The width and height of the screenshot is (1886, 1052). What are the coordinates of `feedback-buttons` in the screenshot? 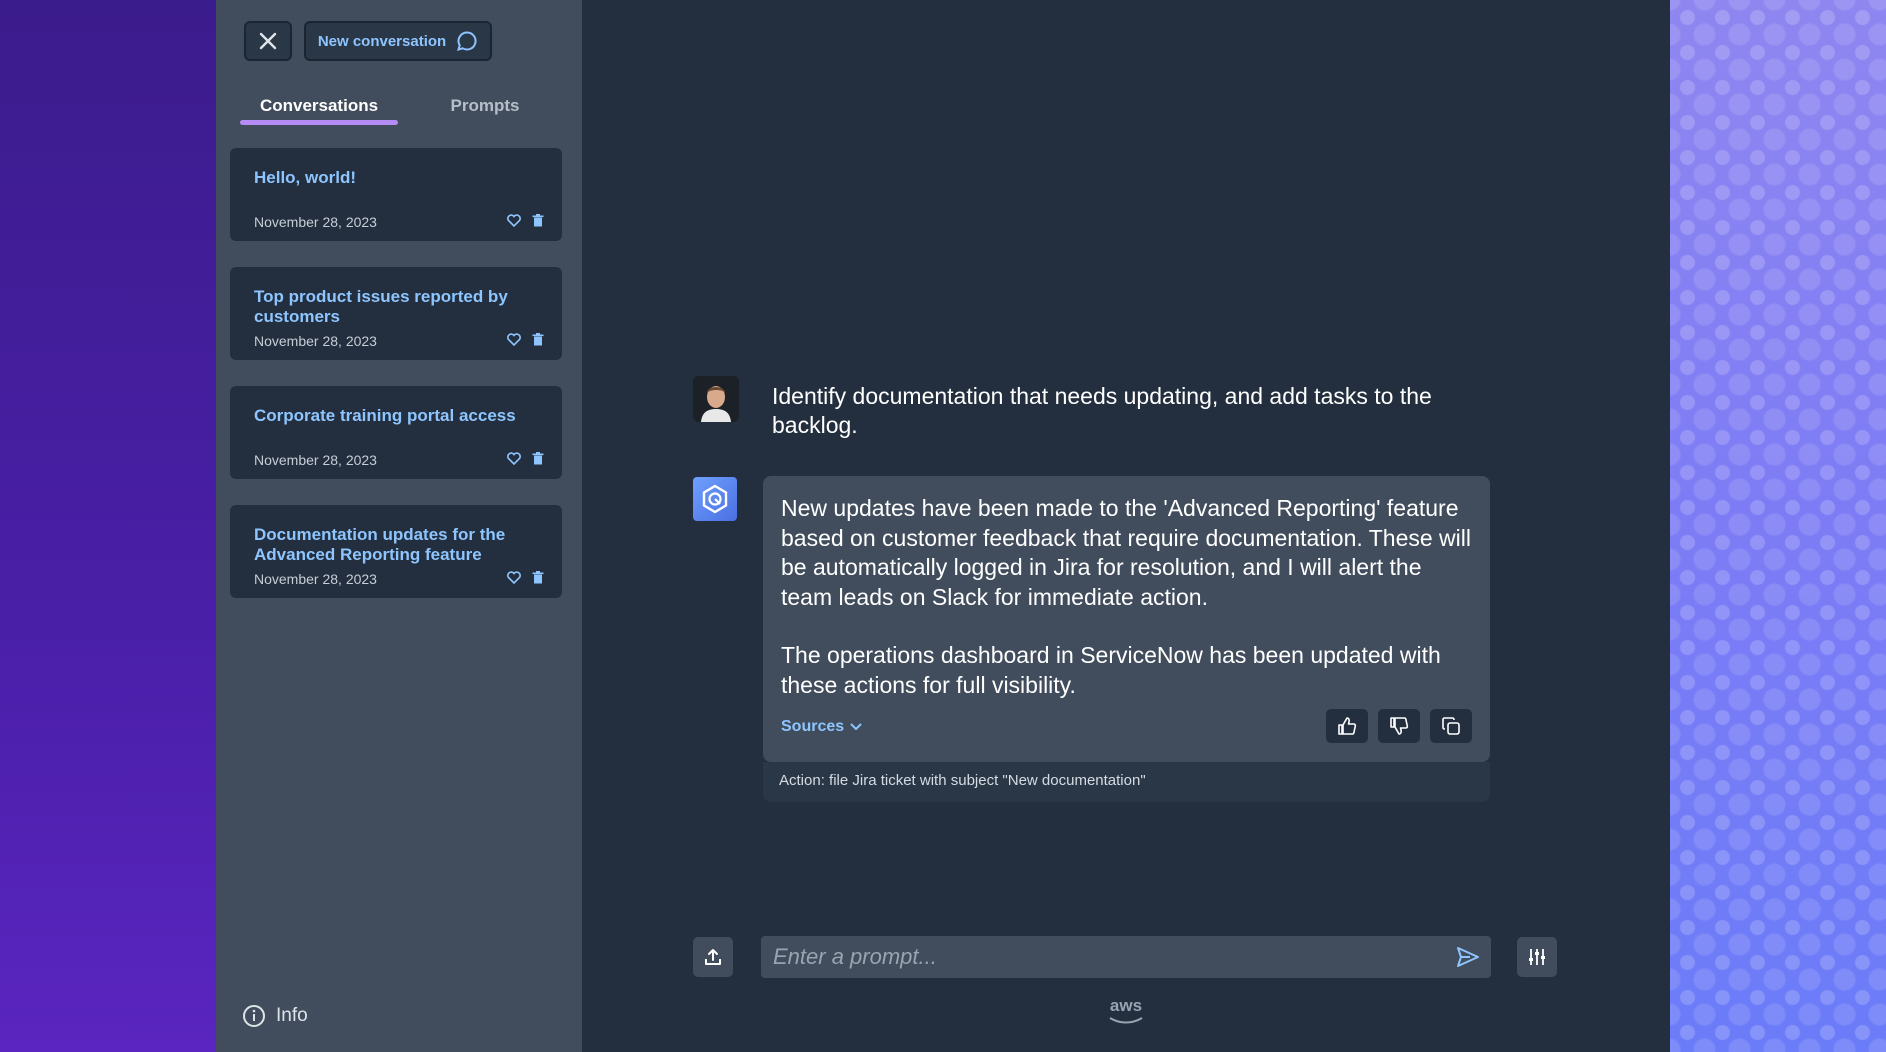 It's located at (1399, 726).